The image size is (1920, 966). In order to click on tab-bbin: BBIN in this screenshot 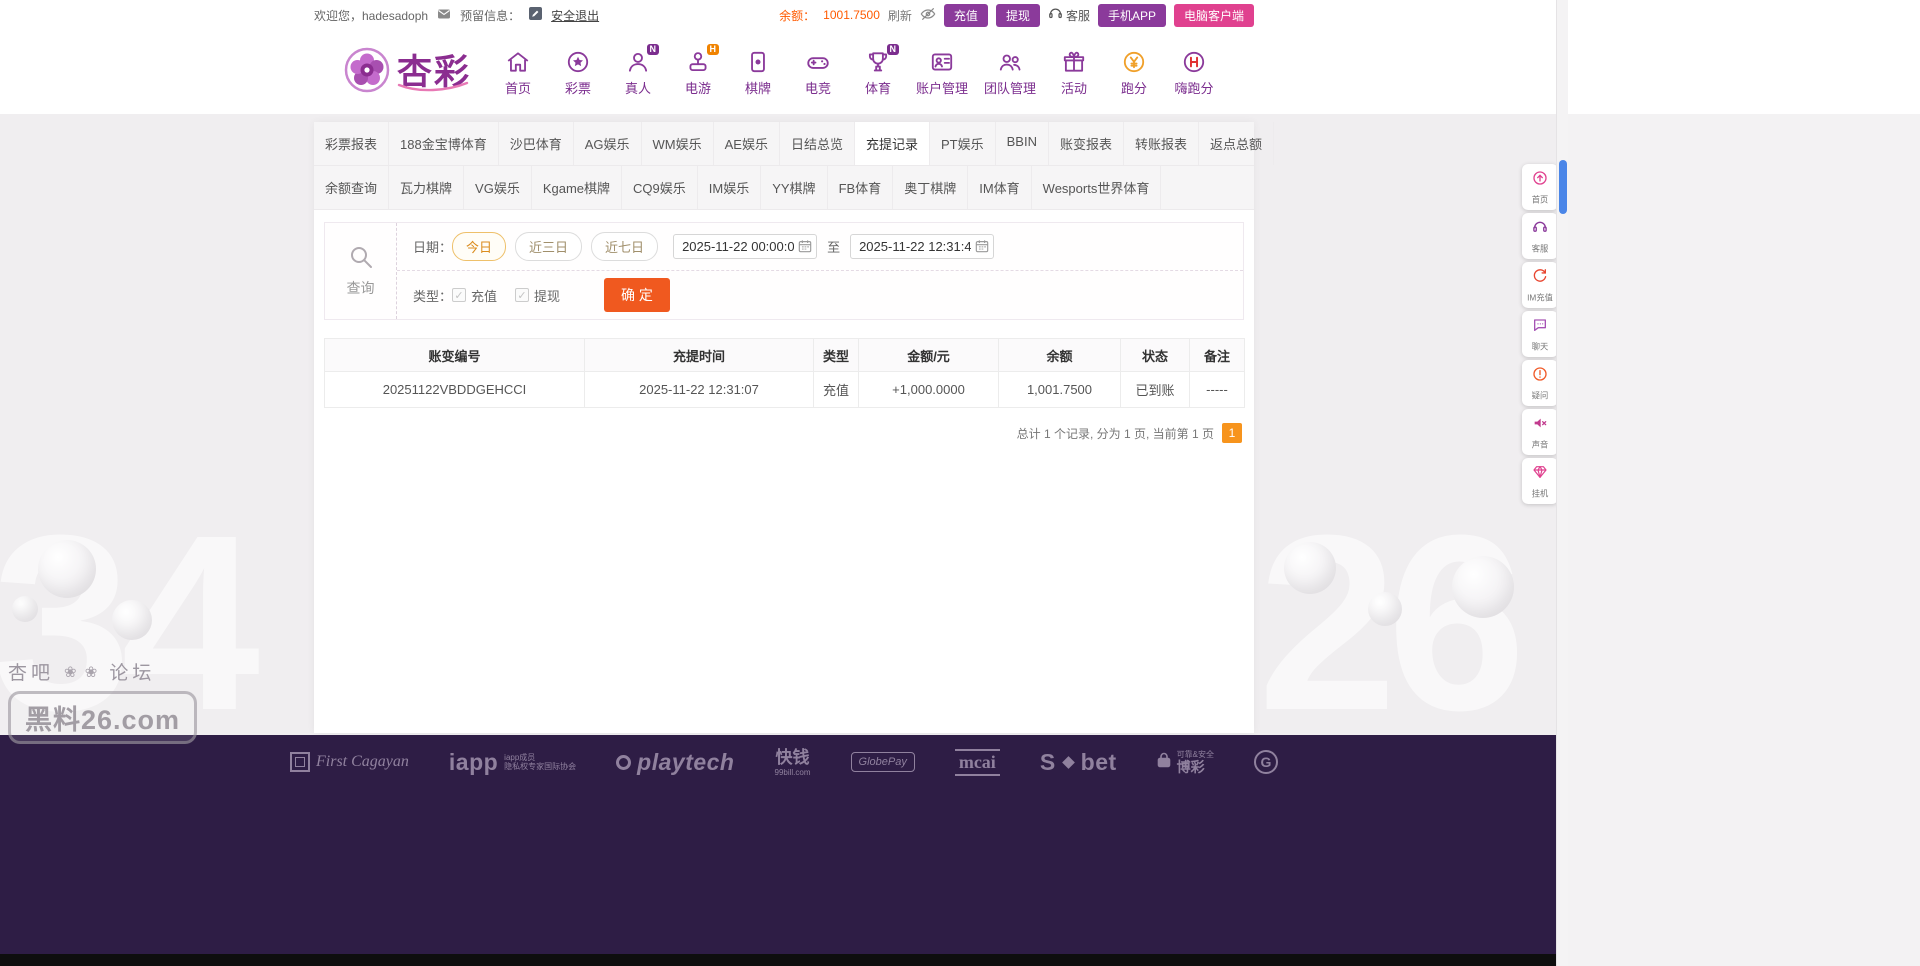, I will do `click(1022, 143)`.